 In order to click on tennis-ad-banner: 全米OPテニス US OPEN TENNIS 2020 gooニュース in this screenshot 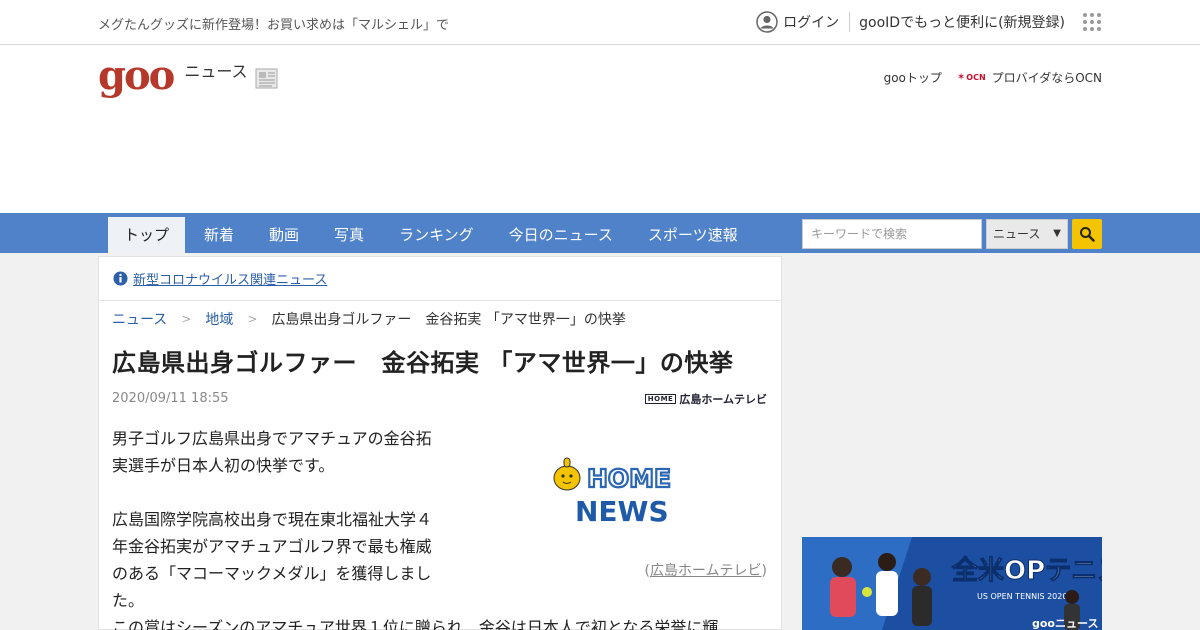, I will do `click(952, 583)`.